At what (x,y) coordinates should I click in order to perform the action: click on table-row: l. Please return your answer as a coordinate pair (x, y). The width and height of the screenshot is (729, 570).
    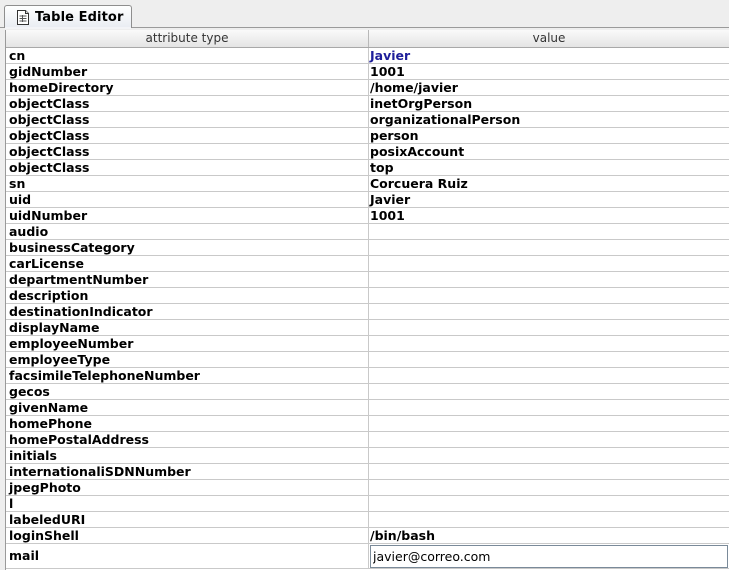
    Looking at the image, I should click on (367, 504).